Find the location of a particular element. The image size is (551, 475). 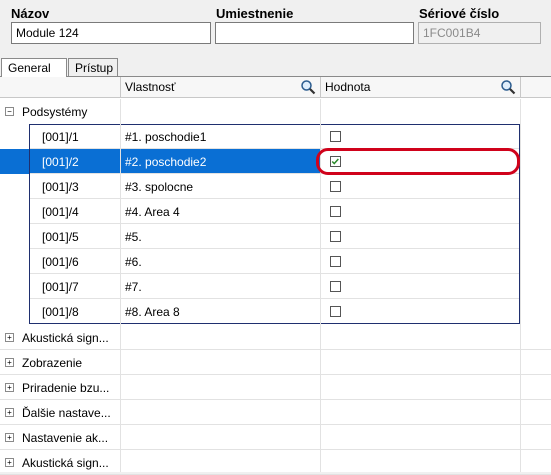

group-label: Podsystémy is located at coordinates (55, 112).